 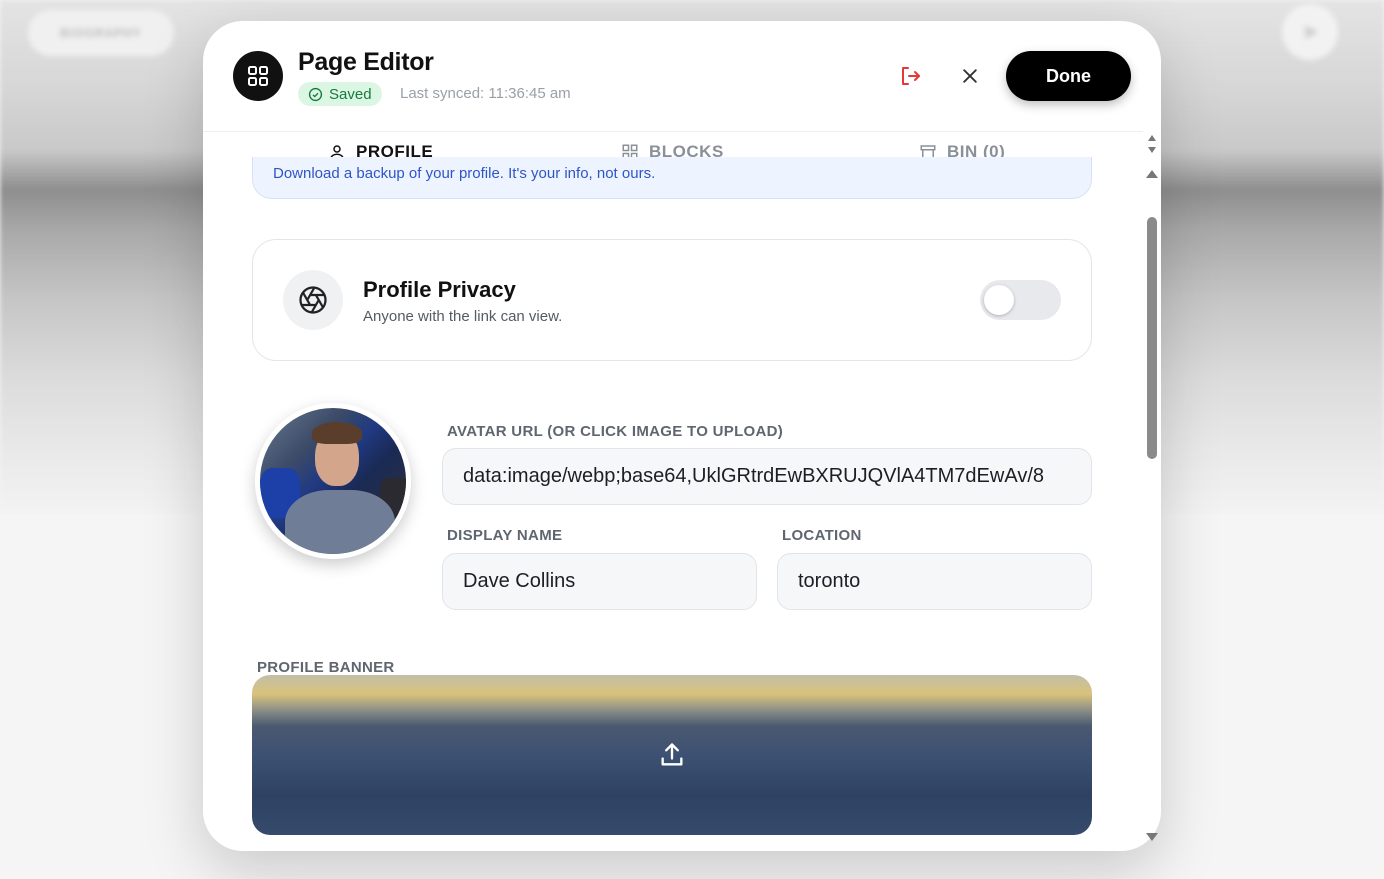 I want to click on privacy-aperture-icon, so click(x=313, y=300).